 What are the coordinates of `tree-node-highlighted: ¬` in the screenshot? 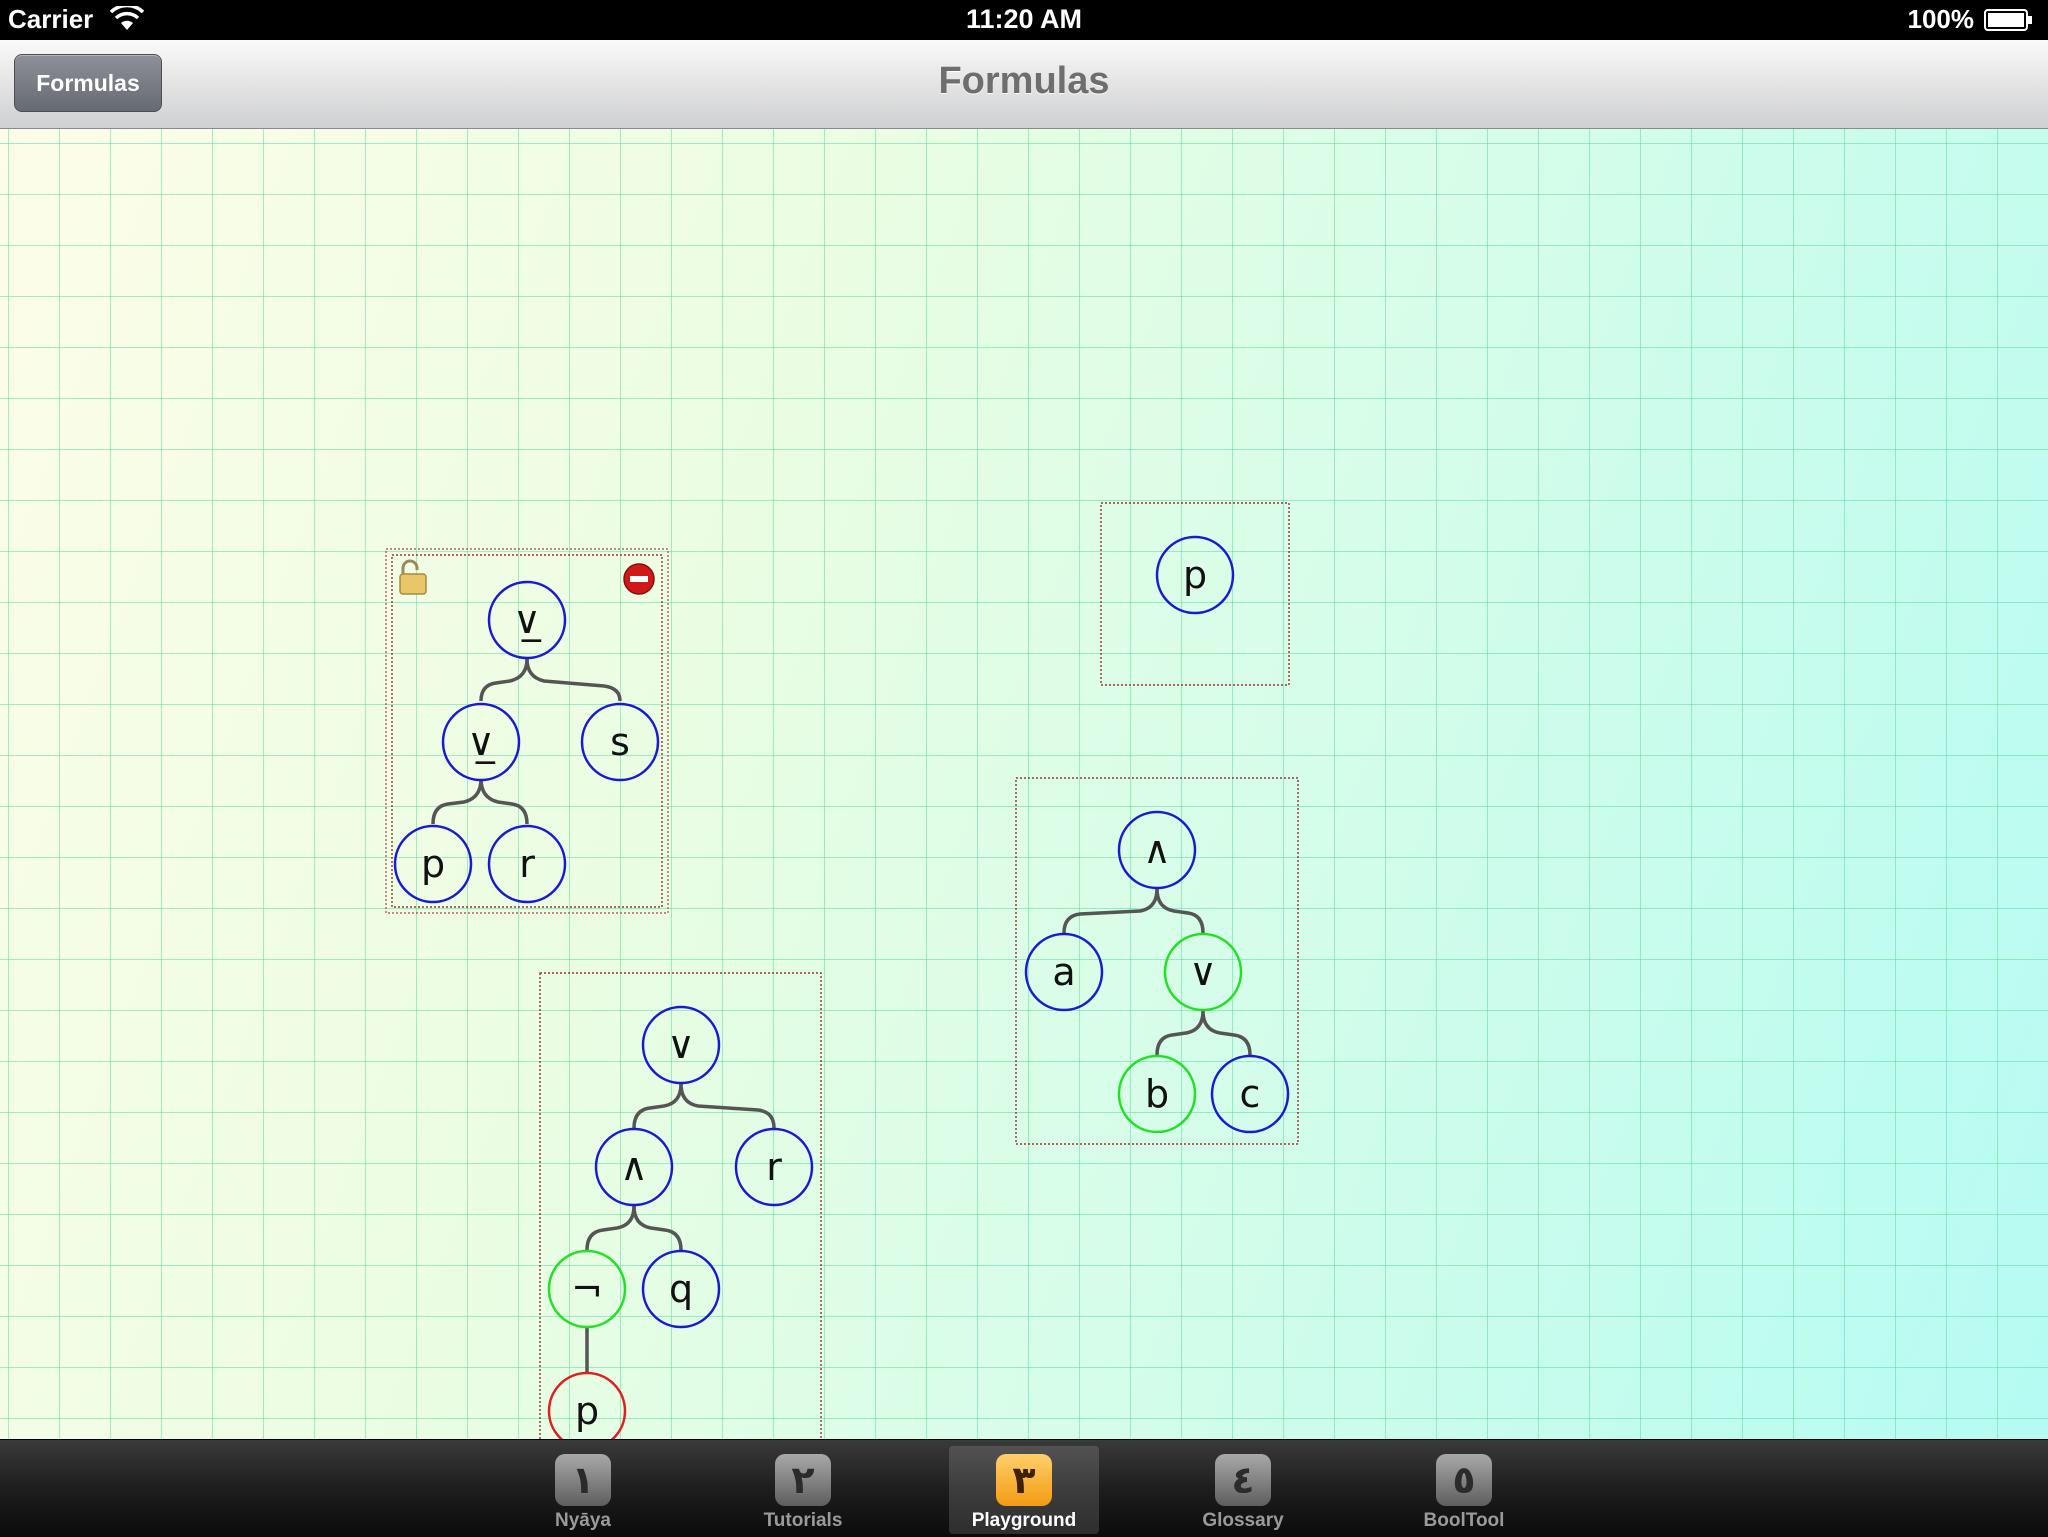 It's located at (587, 1289).